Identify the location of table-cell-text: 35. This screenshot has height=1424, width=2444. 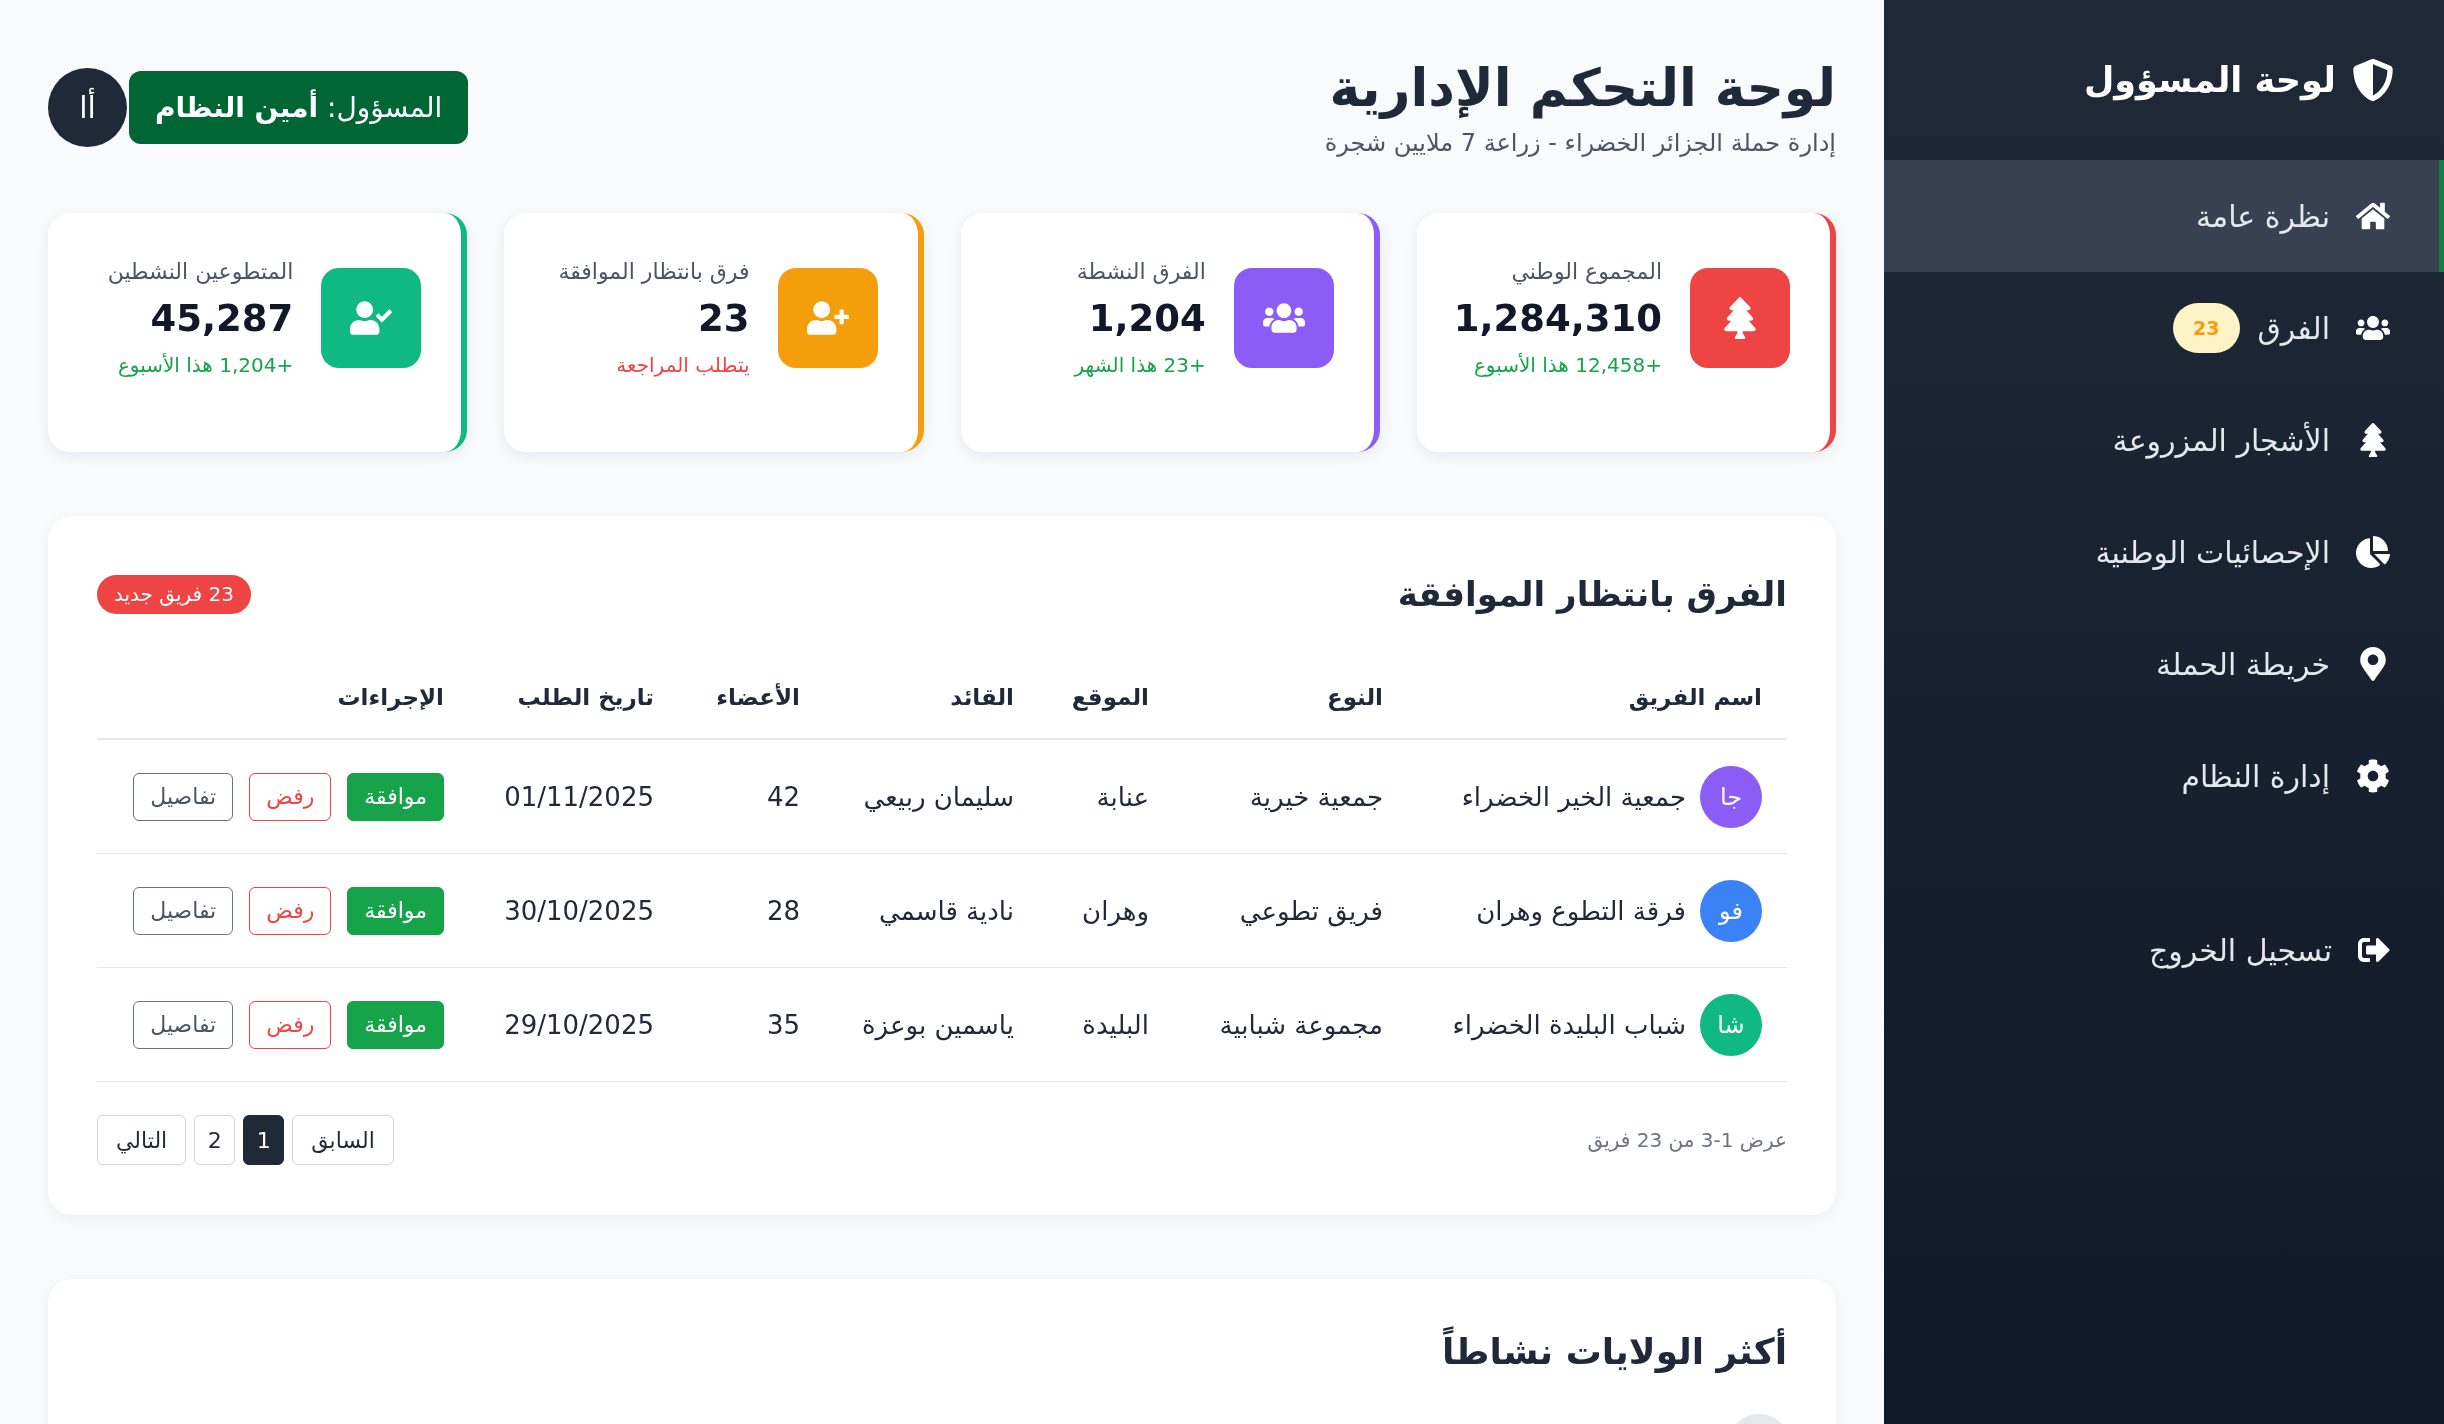
(783, 1024).